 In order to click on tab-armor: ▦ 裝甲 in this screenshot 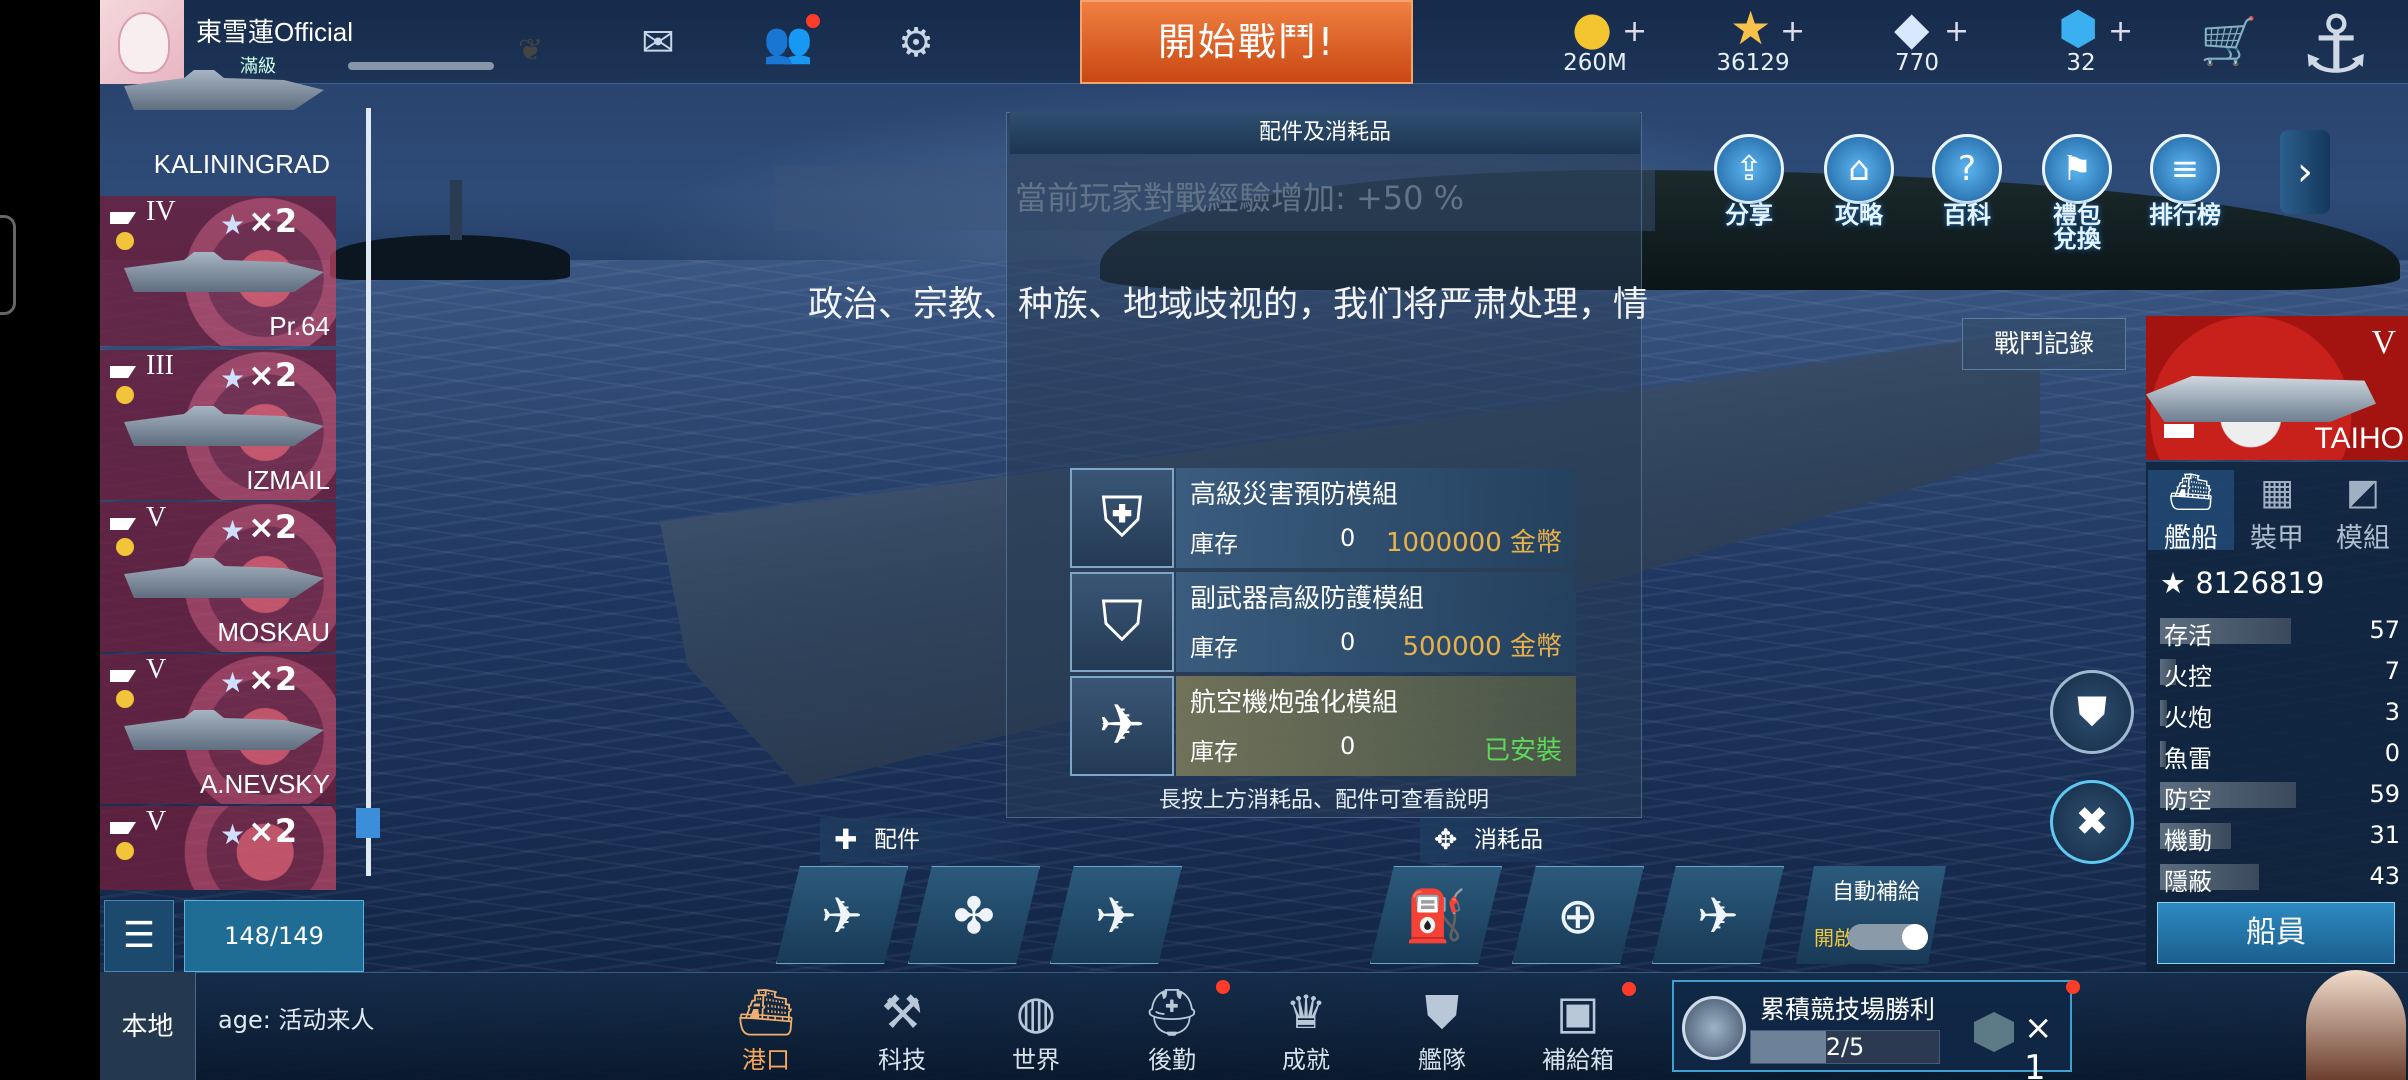, I will do `click(2277, 512)`.